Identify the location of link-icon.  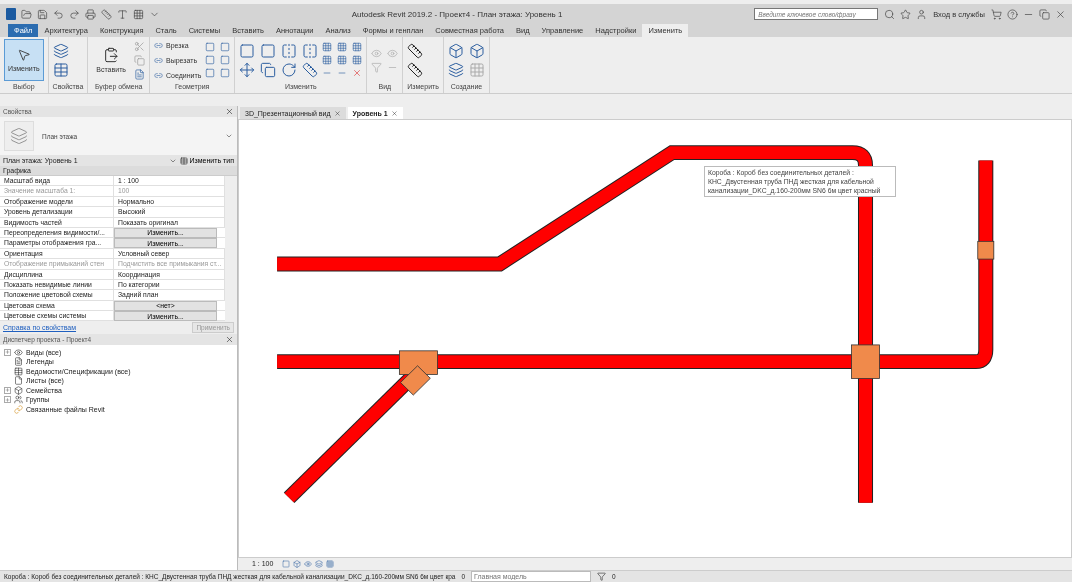
(18, 409).